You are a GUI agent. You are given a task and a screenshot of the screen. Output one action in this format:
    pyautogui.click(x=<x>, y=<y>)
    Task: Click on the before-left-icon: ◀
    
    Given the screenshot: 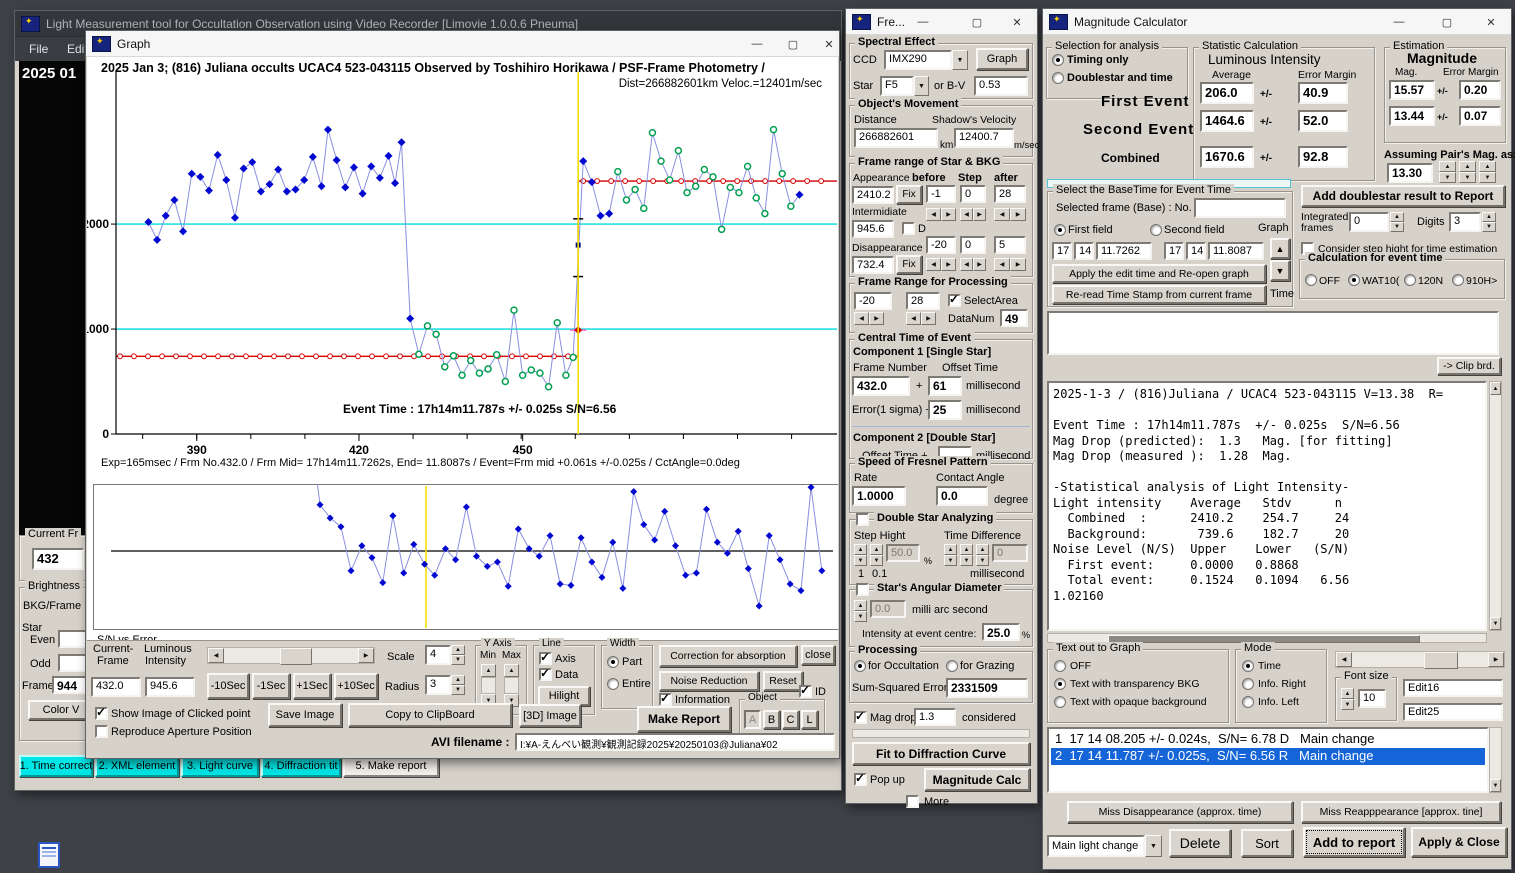 What is the action you would take?
    pyautogui.click(x=933, y=214)
    